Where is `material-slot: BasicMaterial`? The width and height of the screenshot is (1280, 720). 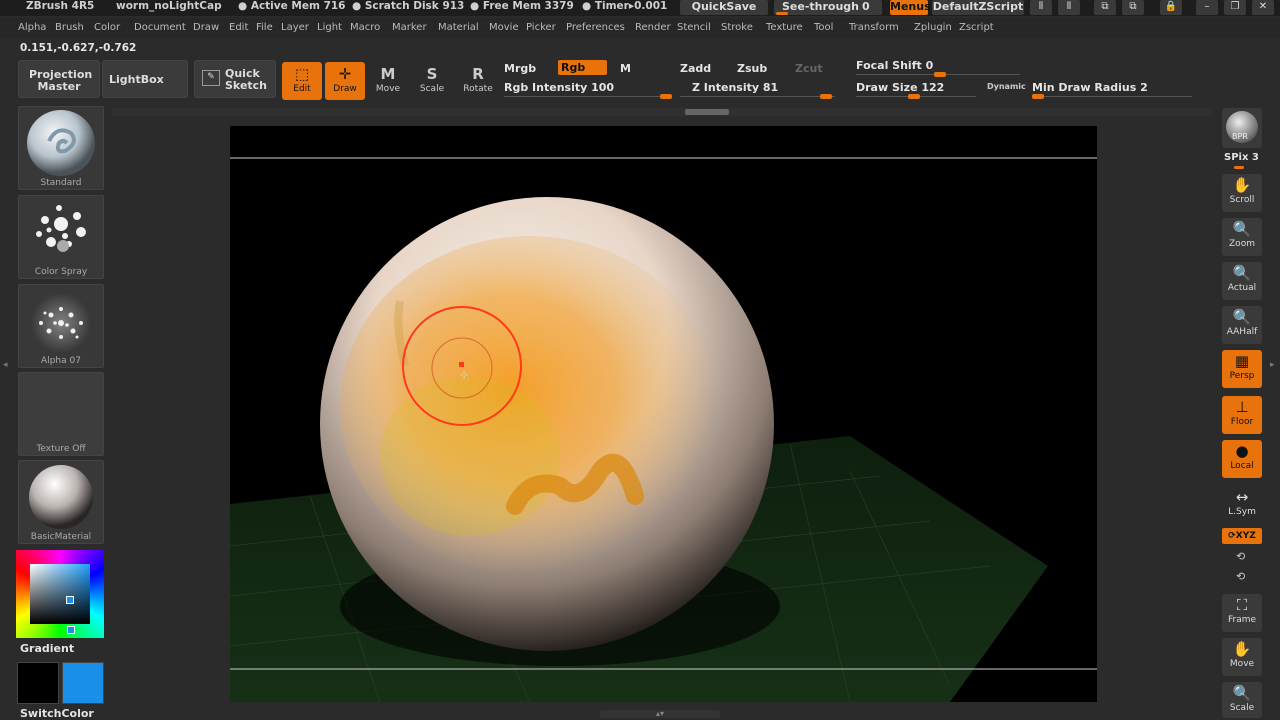 material-slot: BasicMaterial is located at coordinates (61, 502).